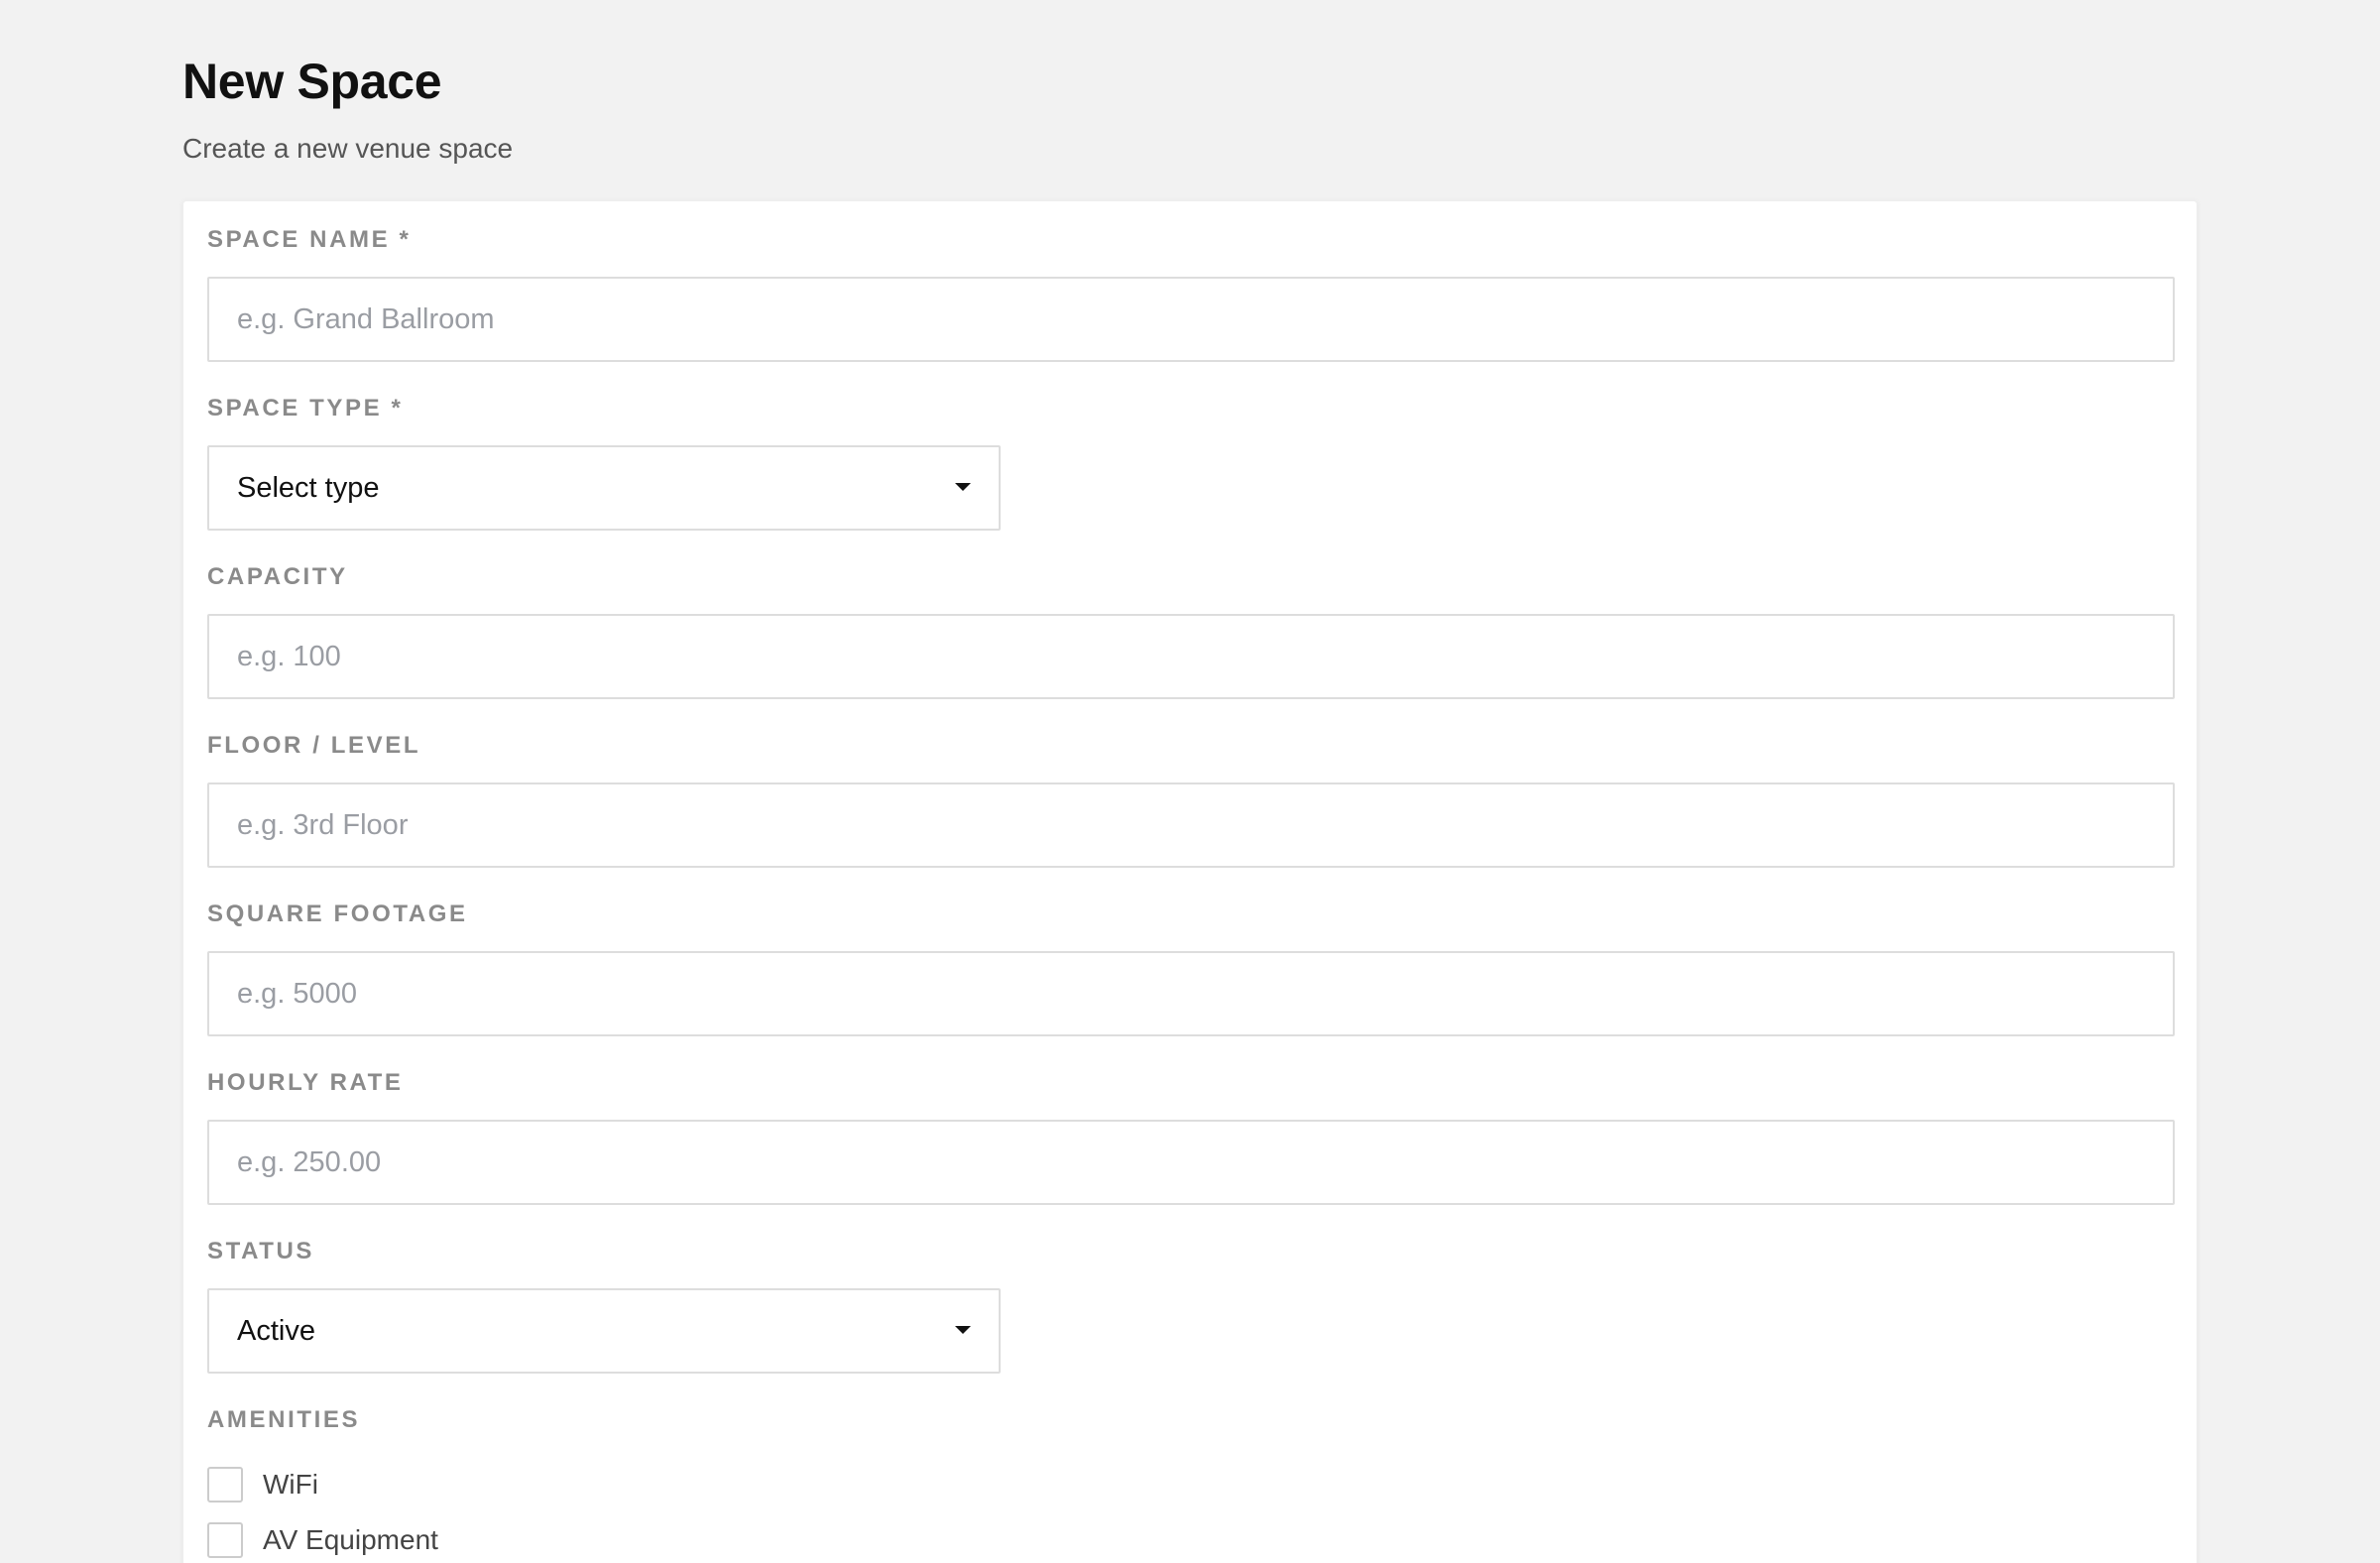  Describe the element at coordinates (225, 1540) in the screenshot. I see `av-equipment-checkbox` at that location.